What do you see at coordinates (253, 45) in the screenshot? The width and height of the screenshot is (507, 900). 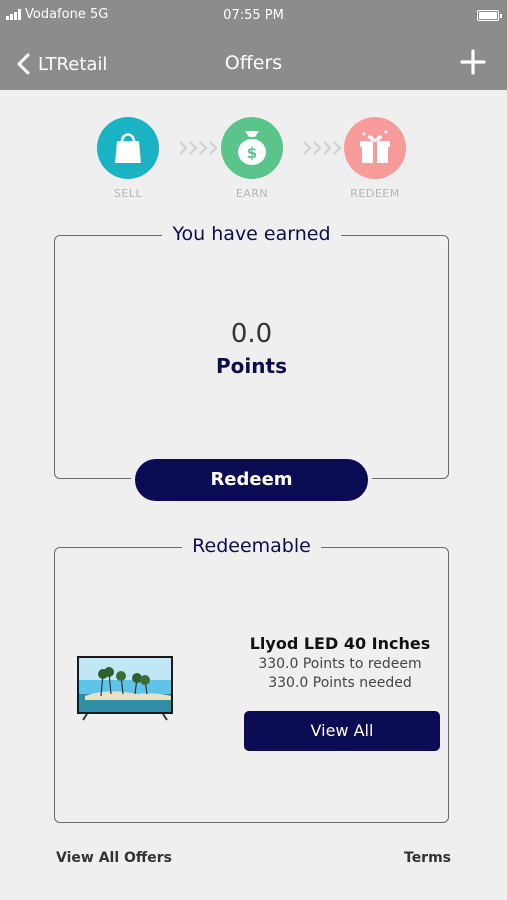 I see `app-header: Vodafone 5G 07:55 PM LTRetail Offers` at bounding box center [253, 45].